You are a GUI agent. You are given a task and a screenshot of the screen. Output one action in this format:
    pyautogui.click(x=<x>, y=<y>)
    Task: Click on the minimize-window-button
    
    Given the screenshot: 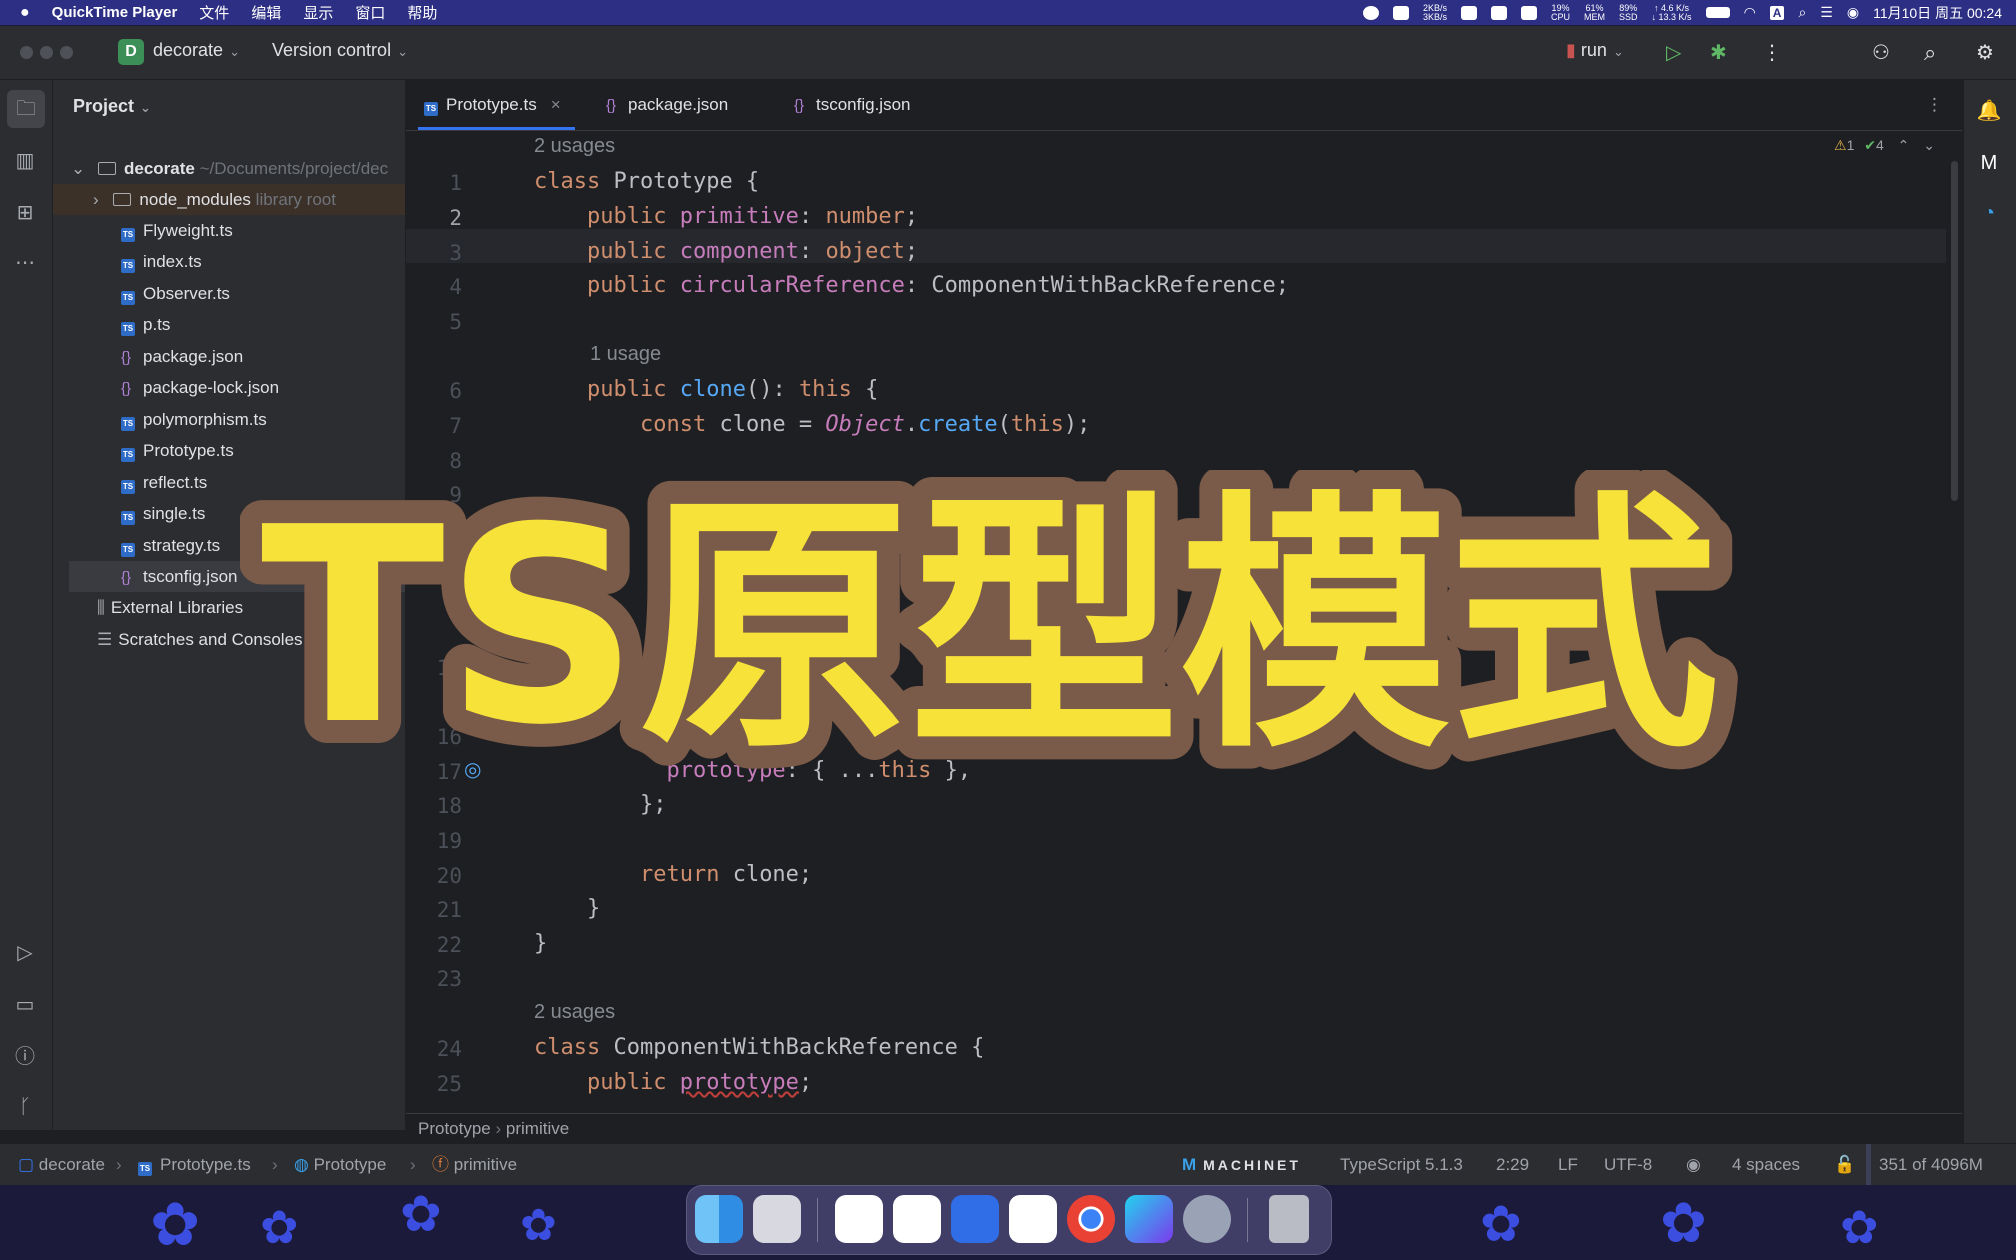 What is the action you would take?
    pyautogui.click(x=46, y=52)
    